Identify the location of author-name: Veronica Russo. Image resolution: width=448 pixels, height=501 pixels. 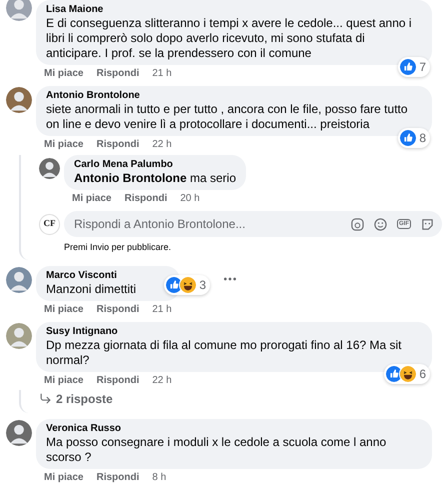
(84, 428).